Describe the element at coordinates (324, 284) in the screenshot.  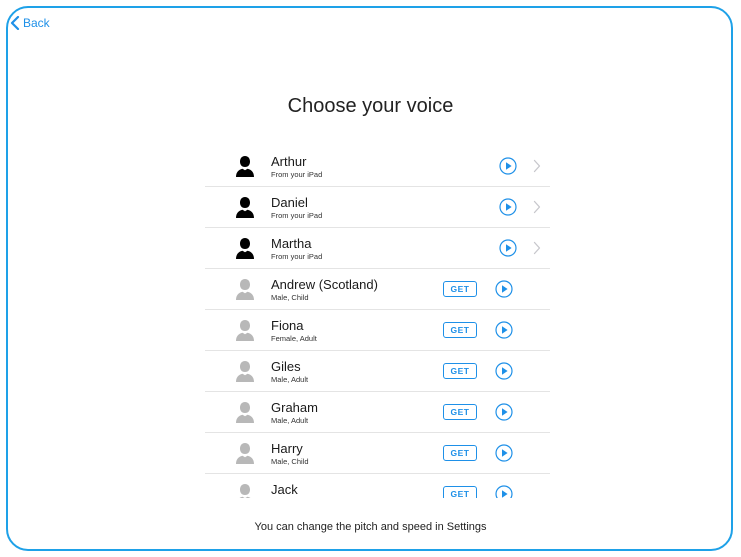
I see `voice-name: Andrew (Scotland)` at that location.